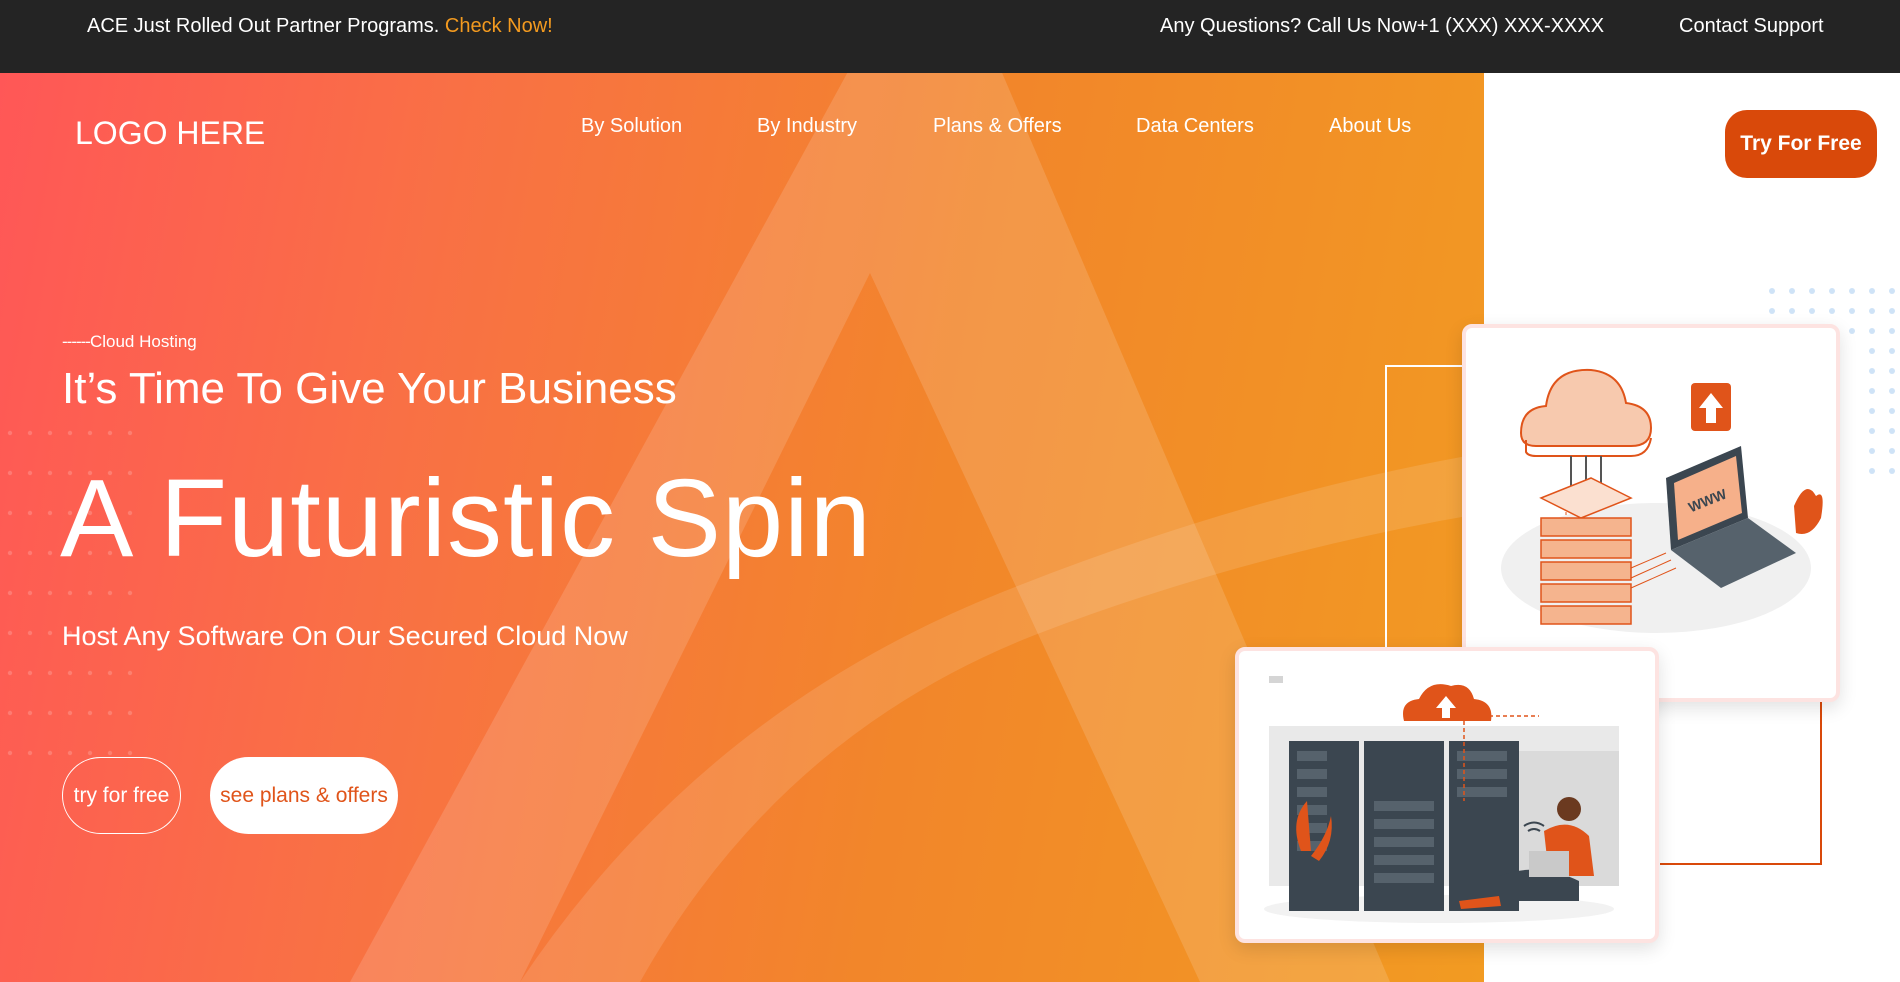  What do you see at coordinates (1586, 551) in the screenshot?
I see `server-stack` at bounding box center [1586, 551].